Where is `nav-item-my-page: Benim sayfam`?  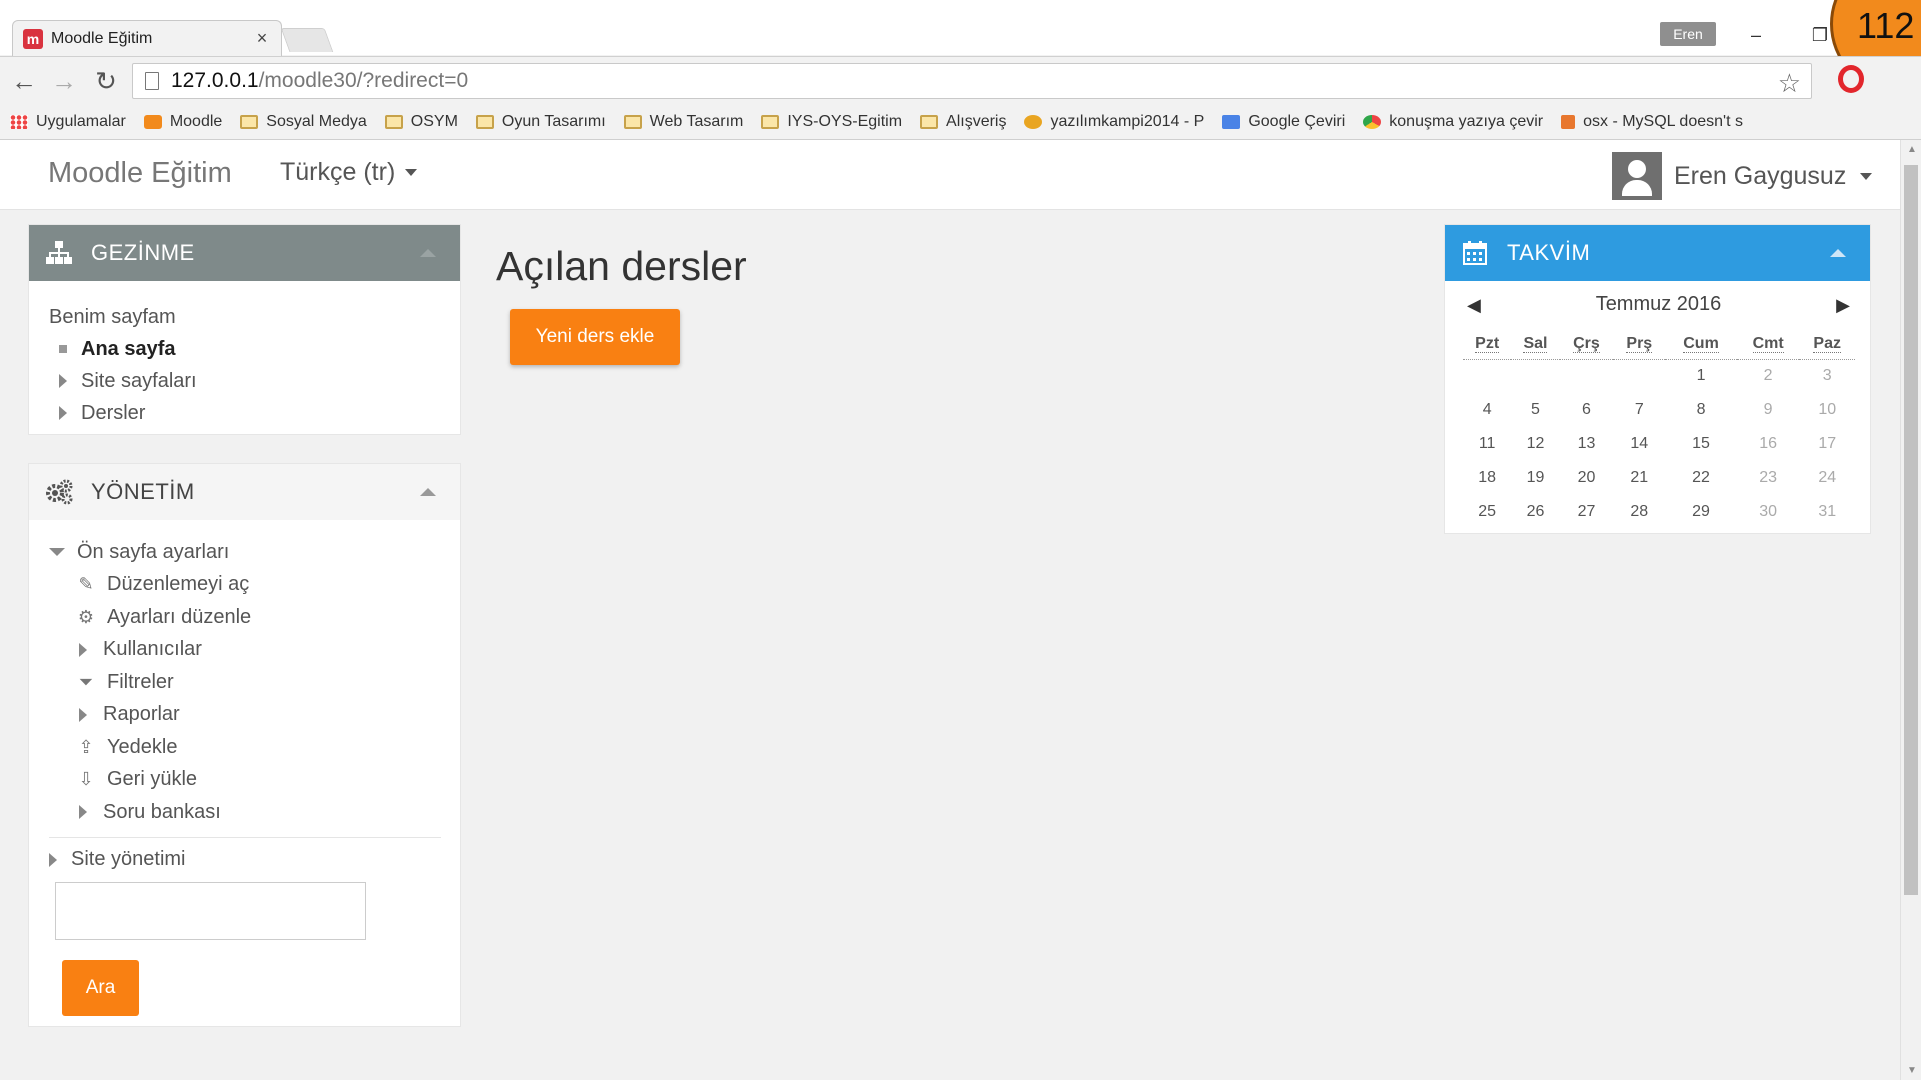
nav-item-my-page: Benim sayfam is located at coordinates (254, 317).